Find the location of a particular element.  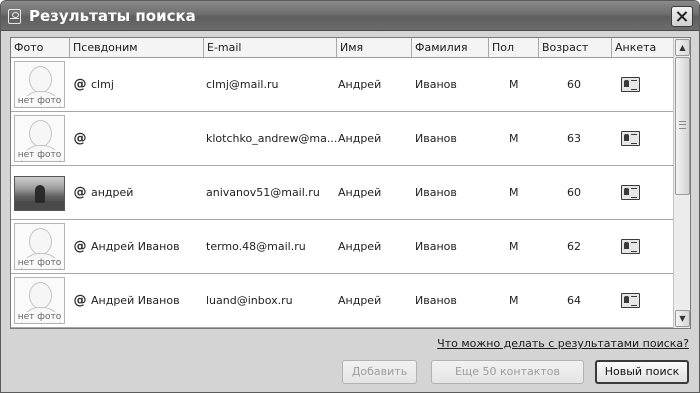

age-cell: 62 is located at coordinates (574, 246).